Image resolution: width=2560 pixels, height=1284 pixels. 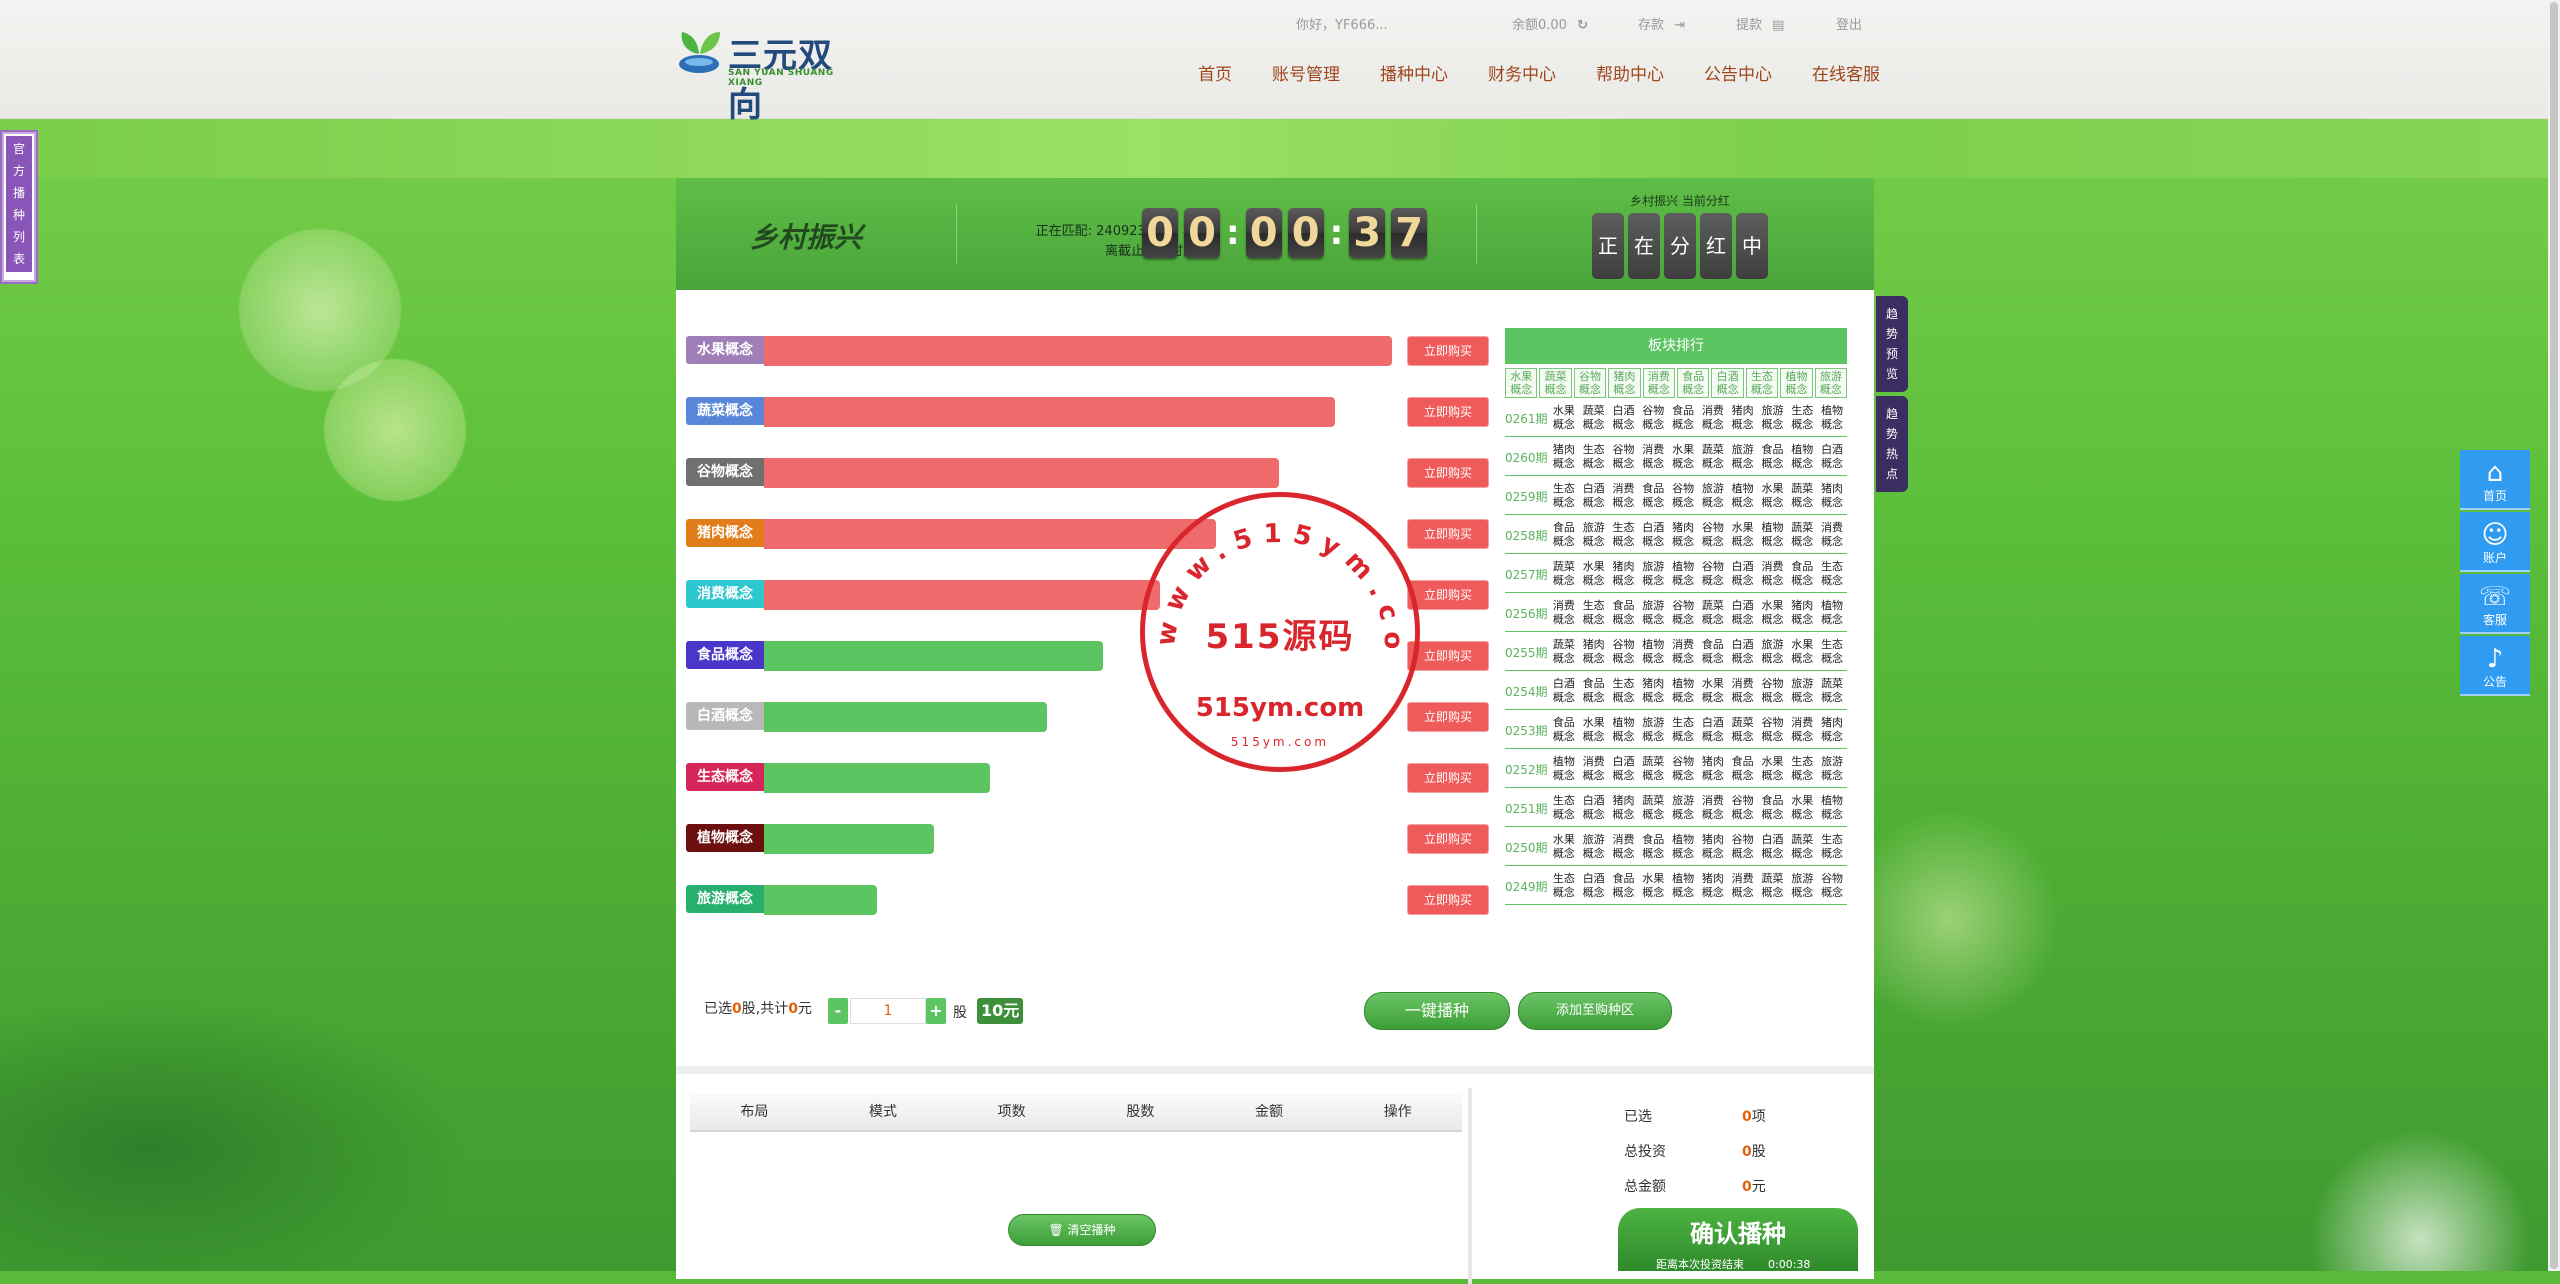 What do you see at coordinates (1760, 23) in the screenshot?
I see `withdraw-link: 提款 ▤` at bounding box center [1760, 23].